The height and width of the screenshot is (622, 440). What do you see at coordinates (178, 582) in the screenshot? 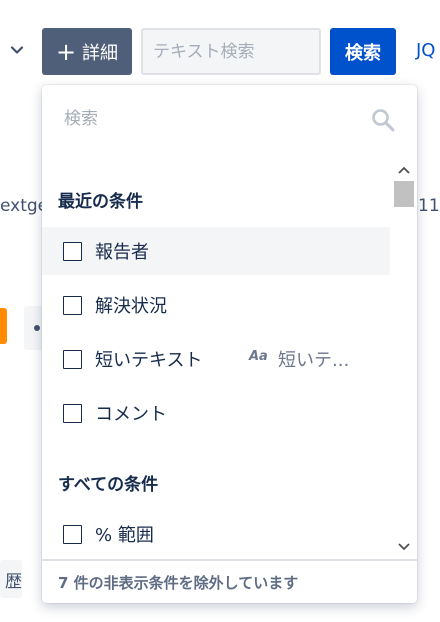
I see `hidden-criteria-text: 7 件の非表示条件を除外しています` at bounding box center [178, 582].